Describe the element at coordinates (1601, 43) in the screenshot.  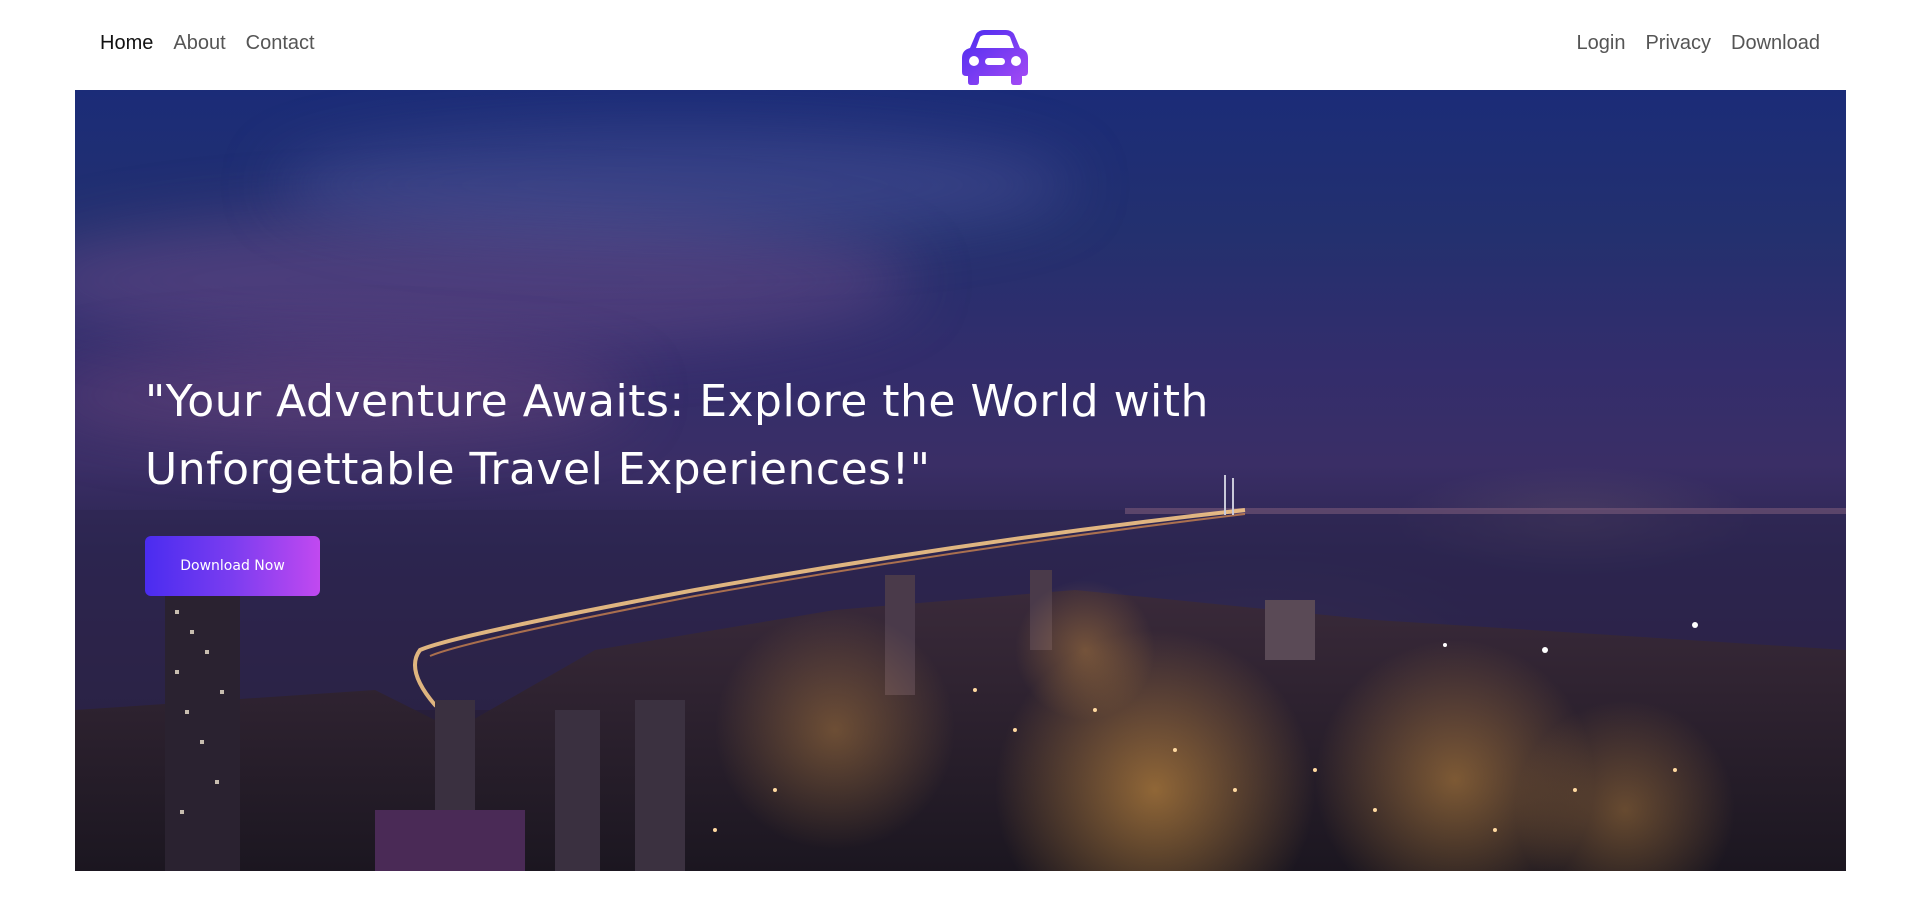
I see `nav-link-login: Login` at that location.